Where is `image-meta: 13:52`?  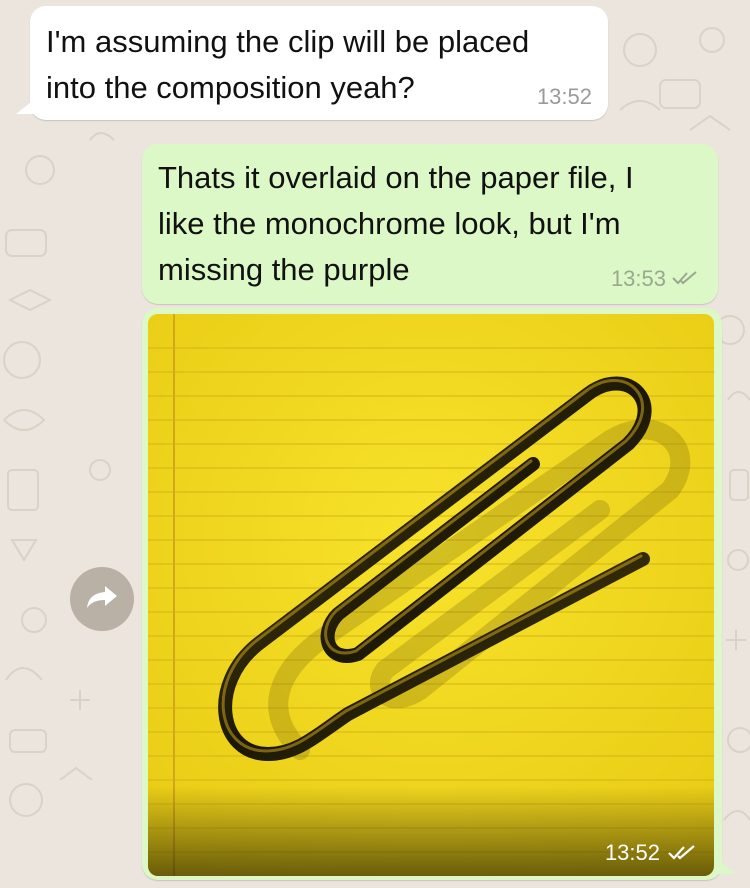 image-meta: 13:52 is located at coordinates (650, 853).